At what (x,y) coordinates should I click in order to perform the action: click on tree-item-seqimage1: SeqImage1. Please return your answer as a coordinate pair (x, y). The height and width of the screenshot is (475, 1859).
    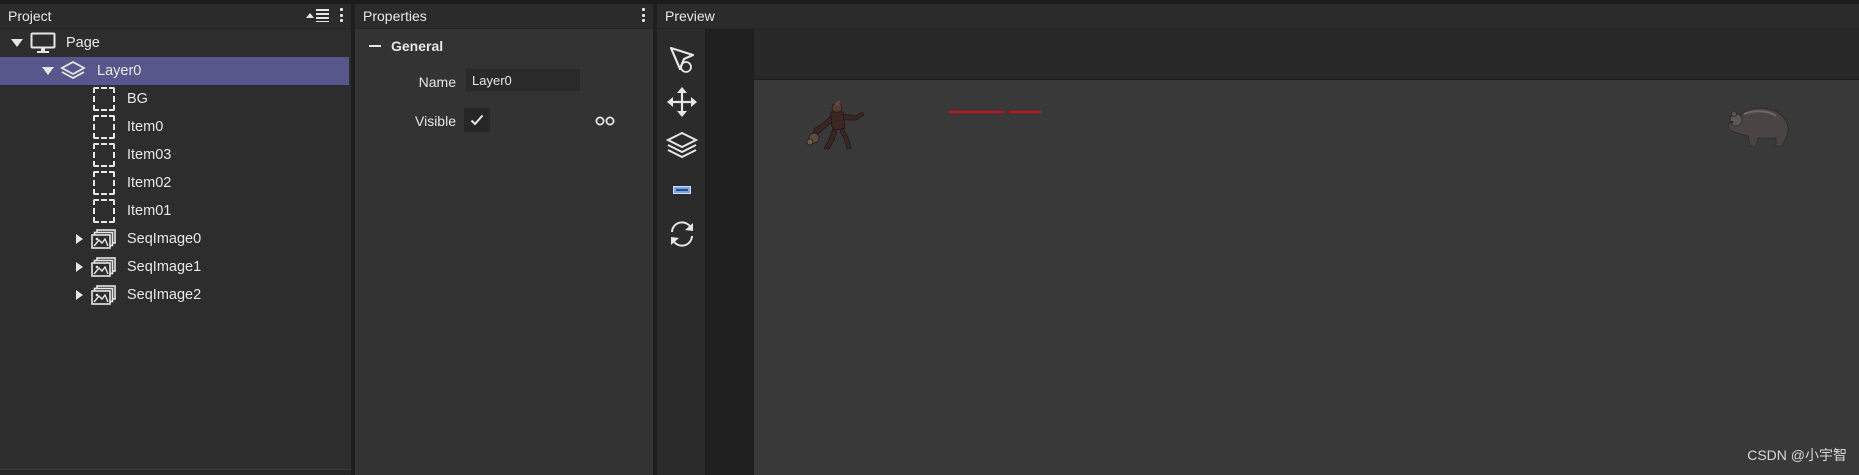
    Looking at the image, I should click on (174, 267).